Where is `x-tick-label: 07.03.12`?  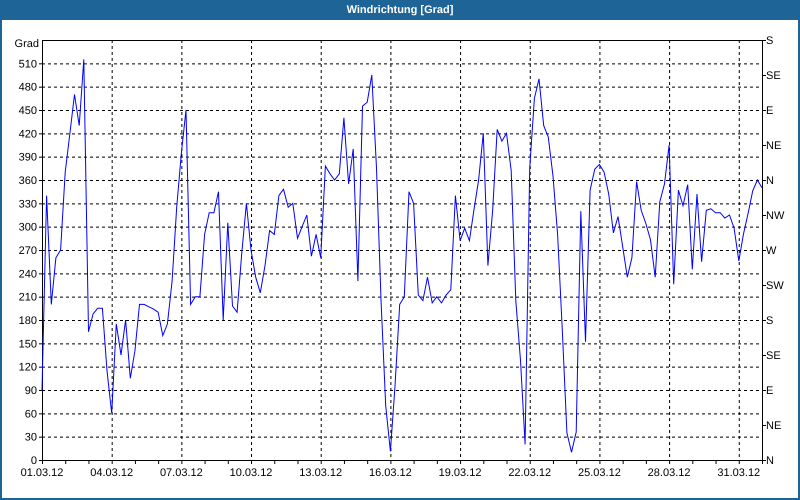
x-tick-label: 07.03.12 is located at coordinates (181, 473).